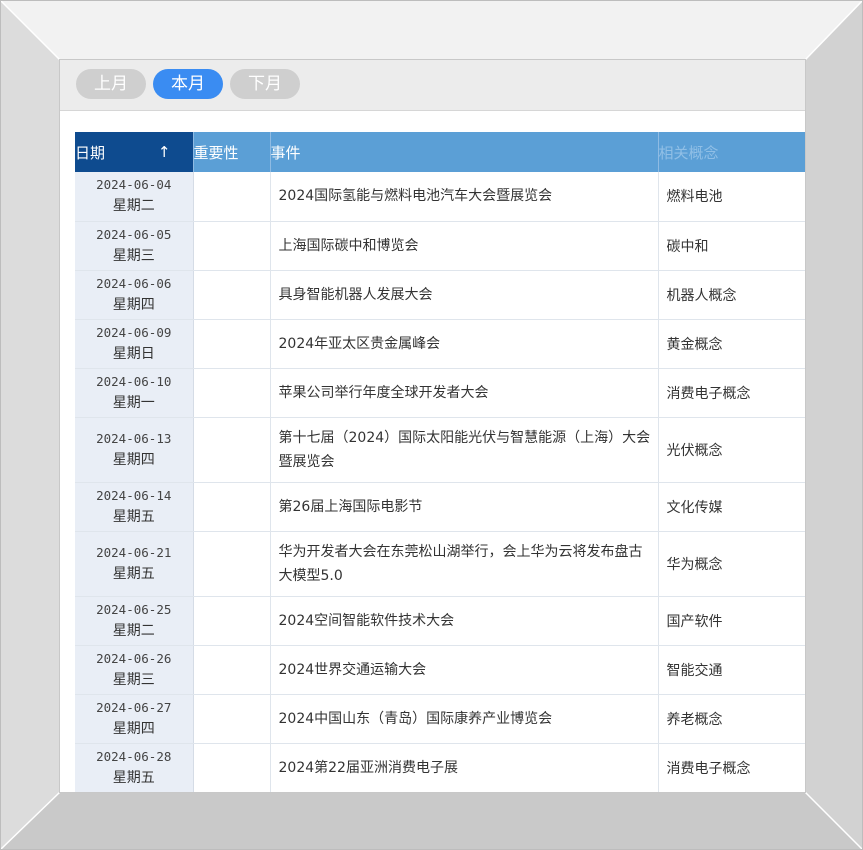 This screenshot has width=863, height=850. Describe the element at coordinates (134, 564) in the screenshot. I see `date-cell: 2024-06-21 星期五` at that location.